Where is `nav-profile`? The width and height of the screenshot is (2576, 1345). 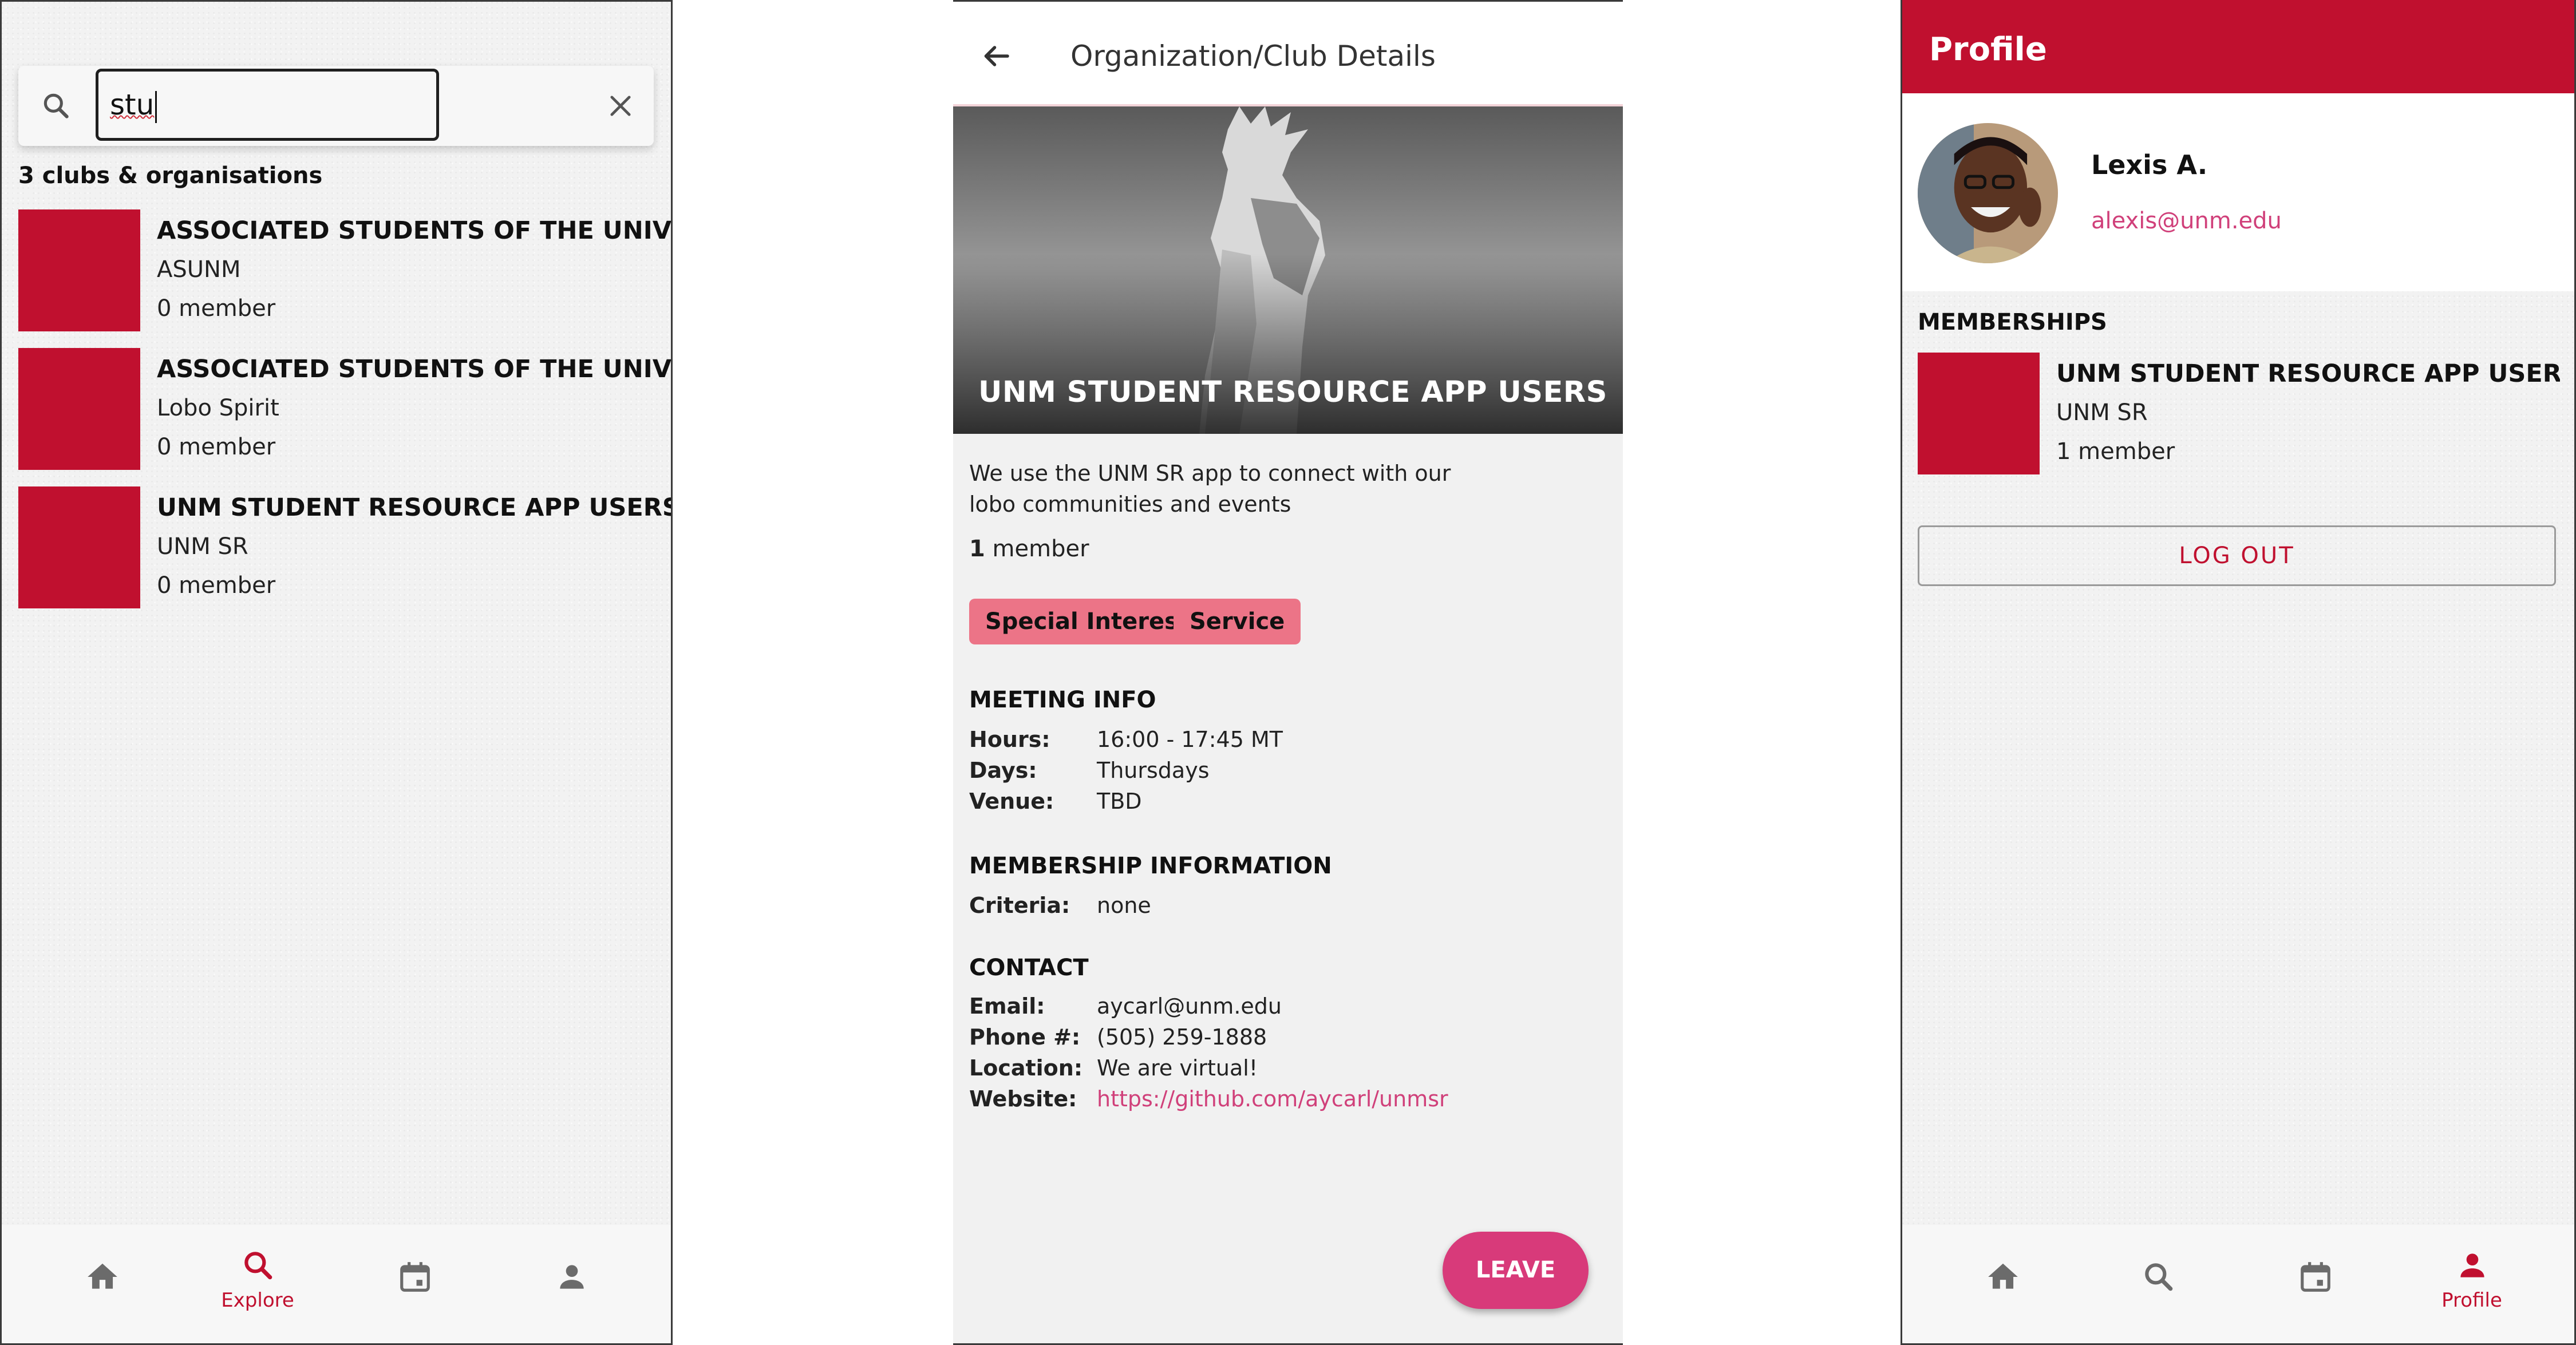
nav-profile is located at coordinates (571, 1285).